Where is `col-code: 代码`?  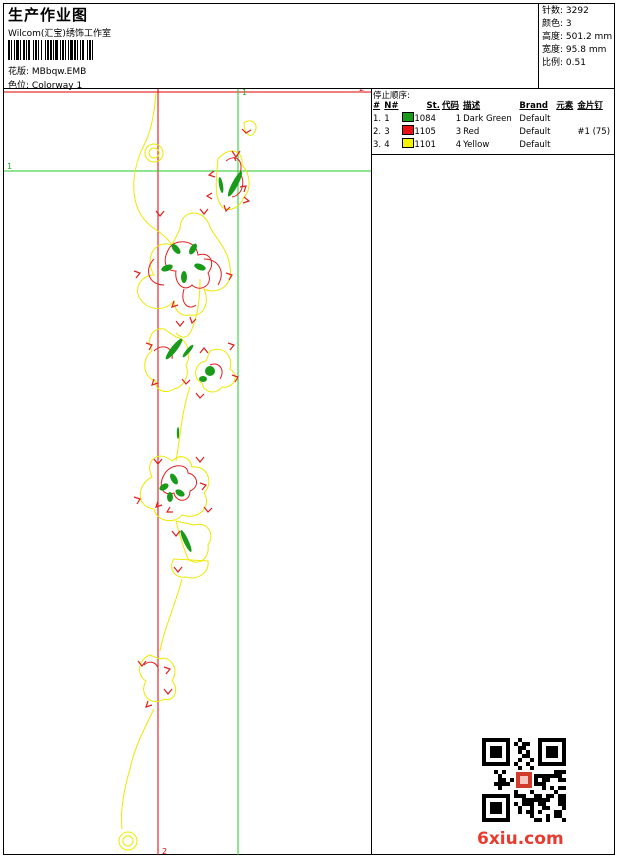
col-code: 代码 is located at coordinates (450, 106).